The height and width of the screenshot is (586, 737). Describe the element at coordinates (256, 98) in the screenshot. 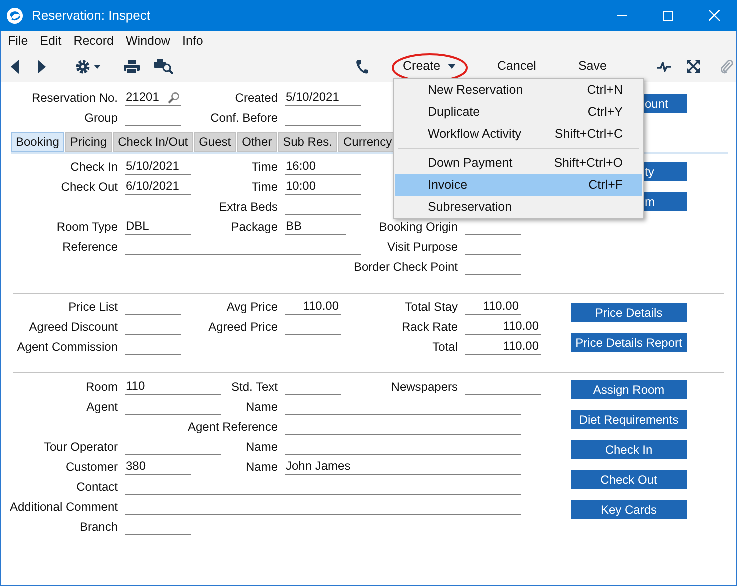

I see `field-label: Created` at that location.